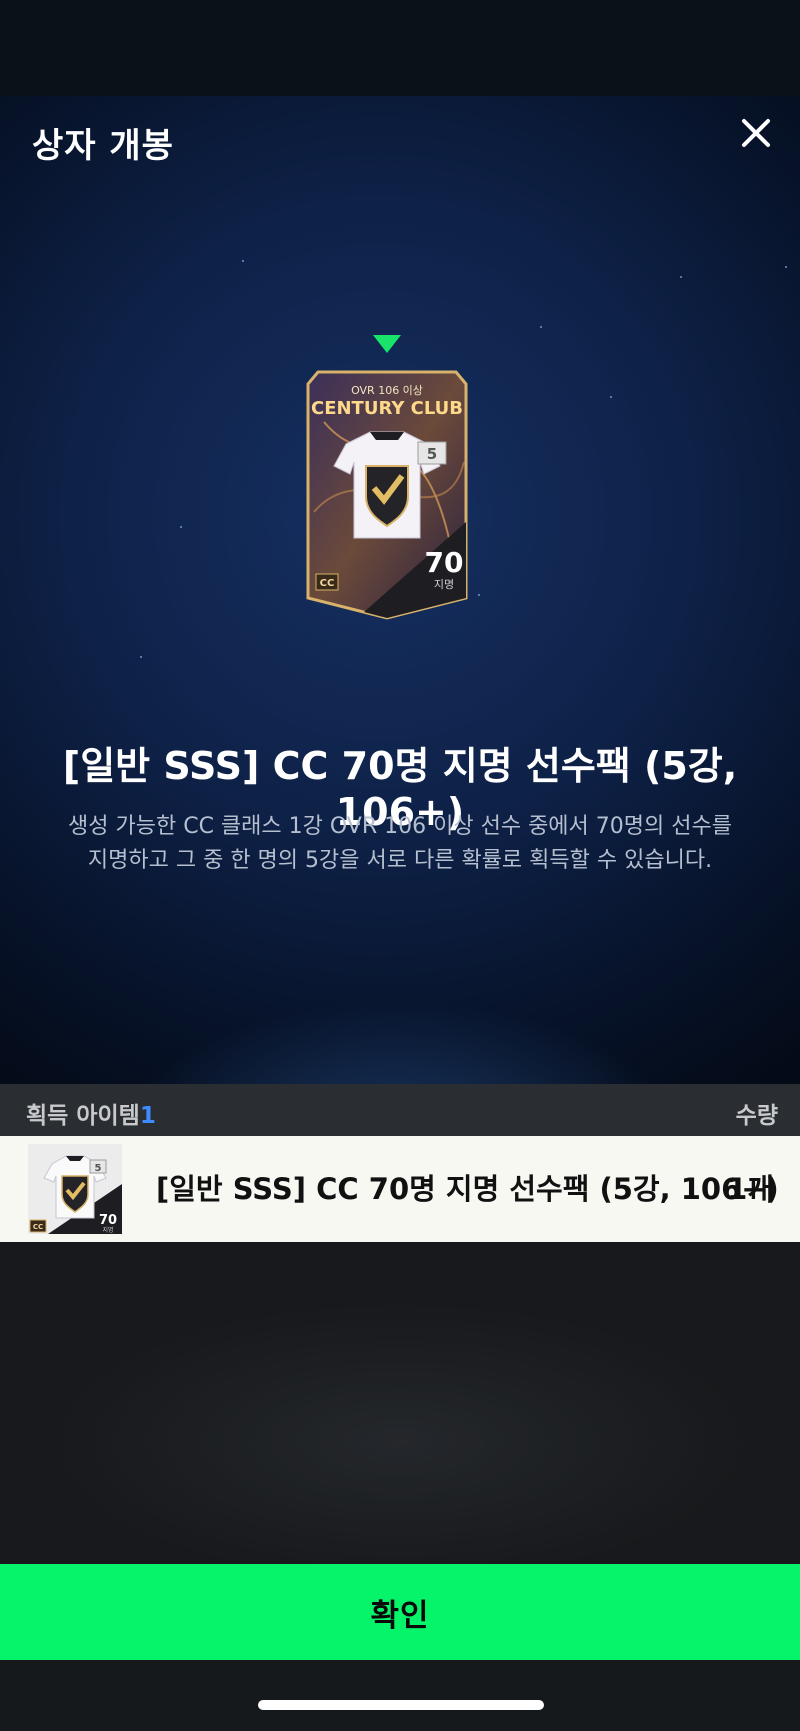 This screenshot has height=1731, width=800. What do you see at coordinates (750, 1189) in the screenshot?
I see `item-quantity: 1개` at bounding box center [750, 1189].